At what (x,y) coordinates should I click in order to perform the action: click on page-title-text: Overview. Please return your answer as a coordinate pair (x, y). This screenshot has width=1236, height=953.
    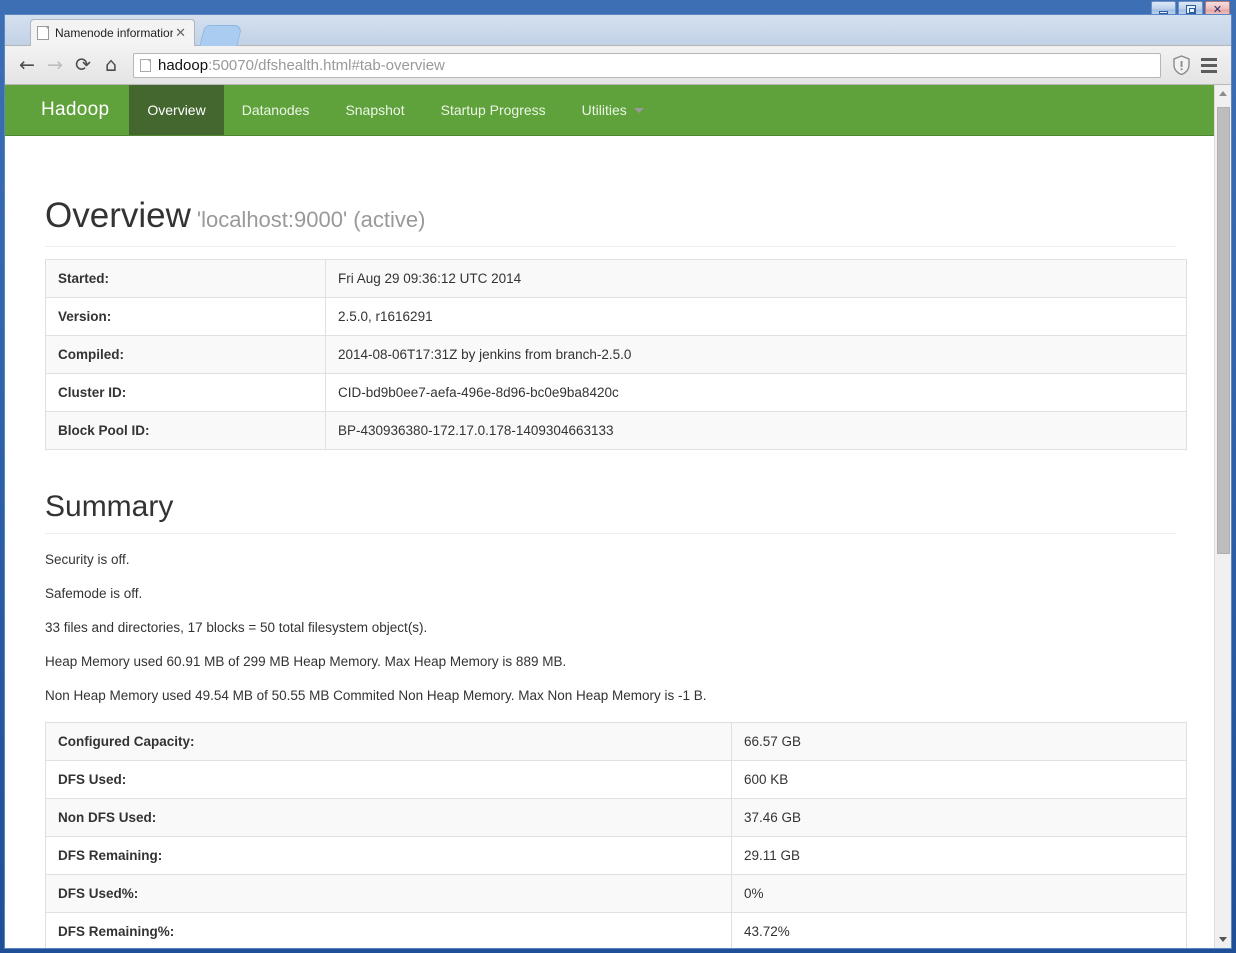
    Looking at the image, I should click on (118, 215).